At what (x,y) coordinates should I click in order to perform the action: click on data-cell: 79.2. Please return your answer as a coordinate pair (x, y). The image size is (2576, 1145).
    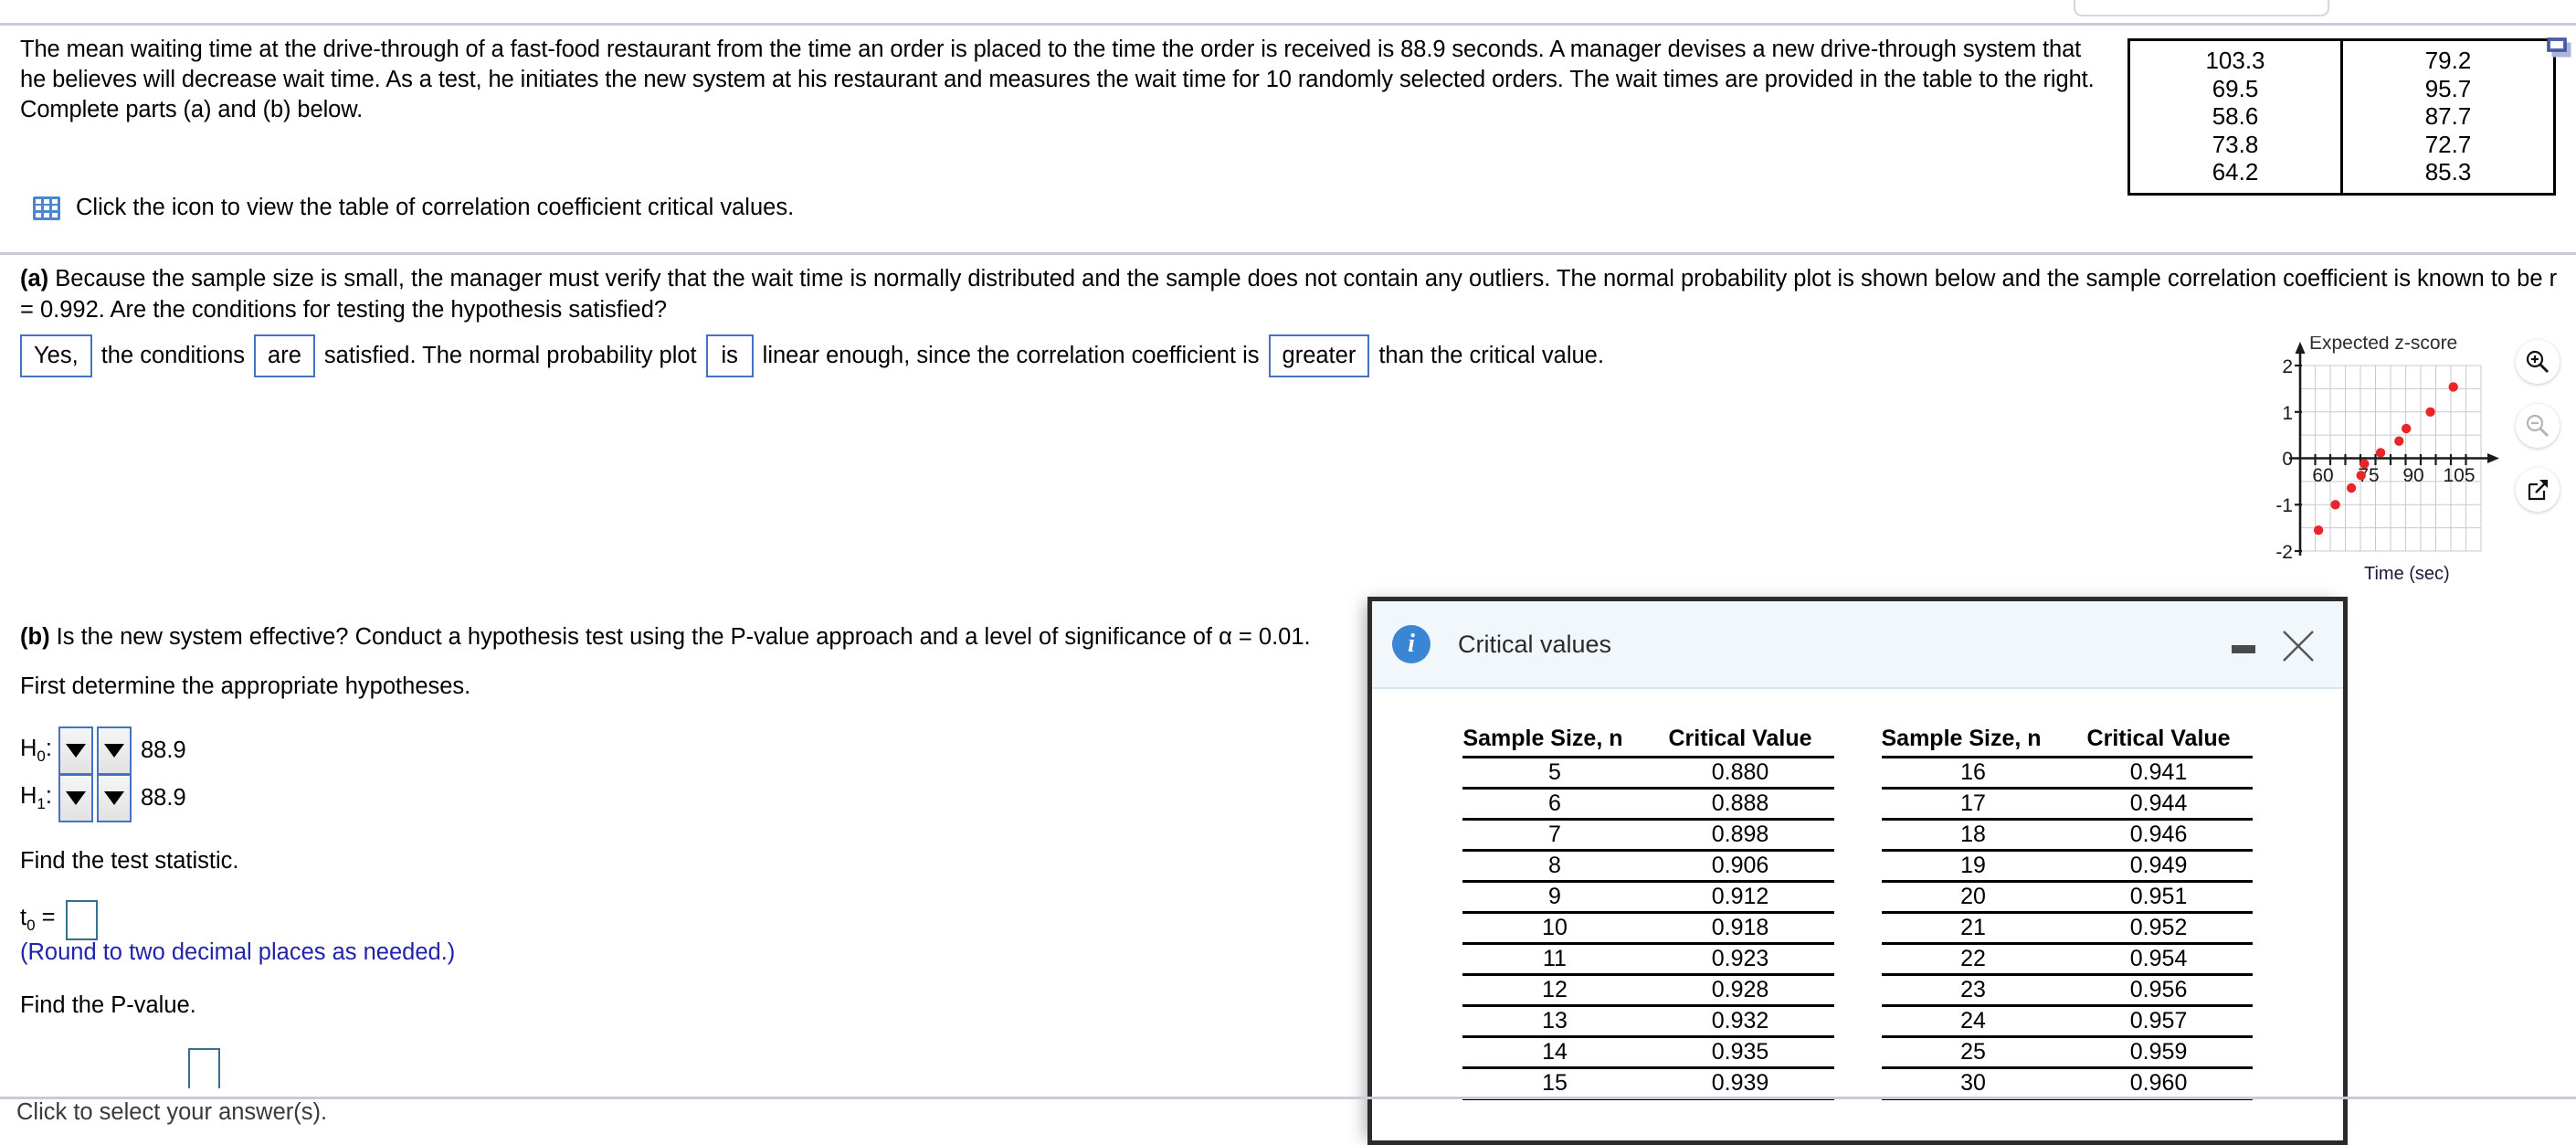
    Looking at the image, I should click on (2447, 57).